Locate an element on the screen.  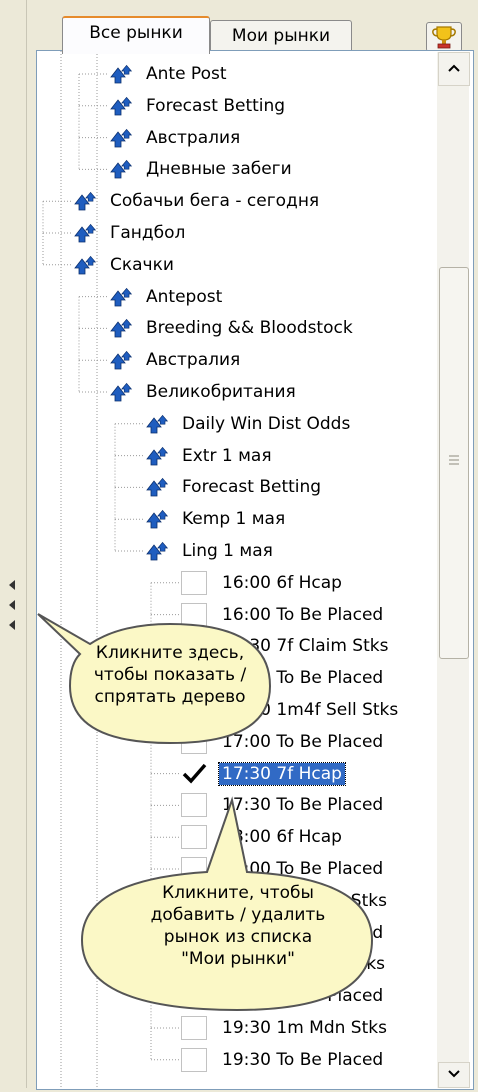
scroll-down-button is located at coordinates (454, 1075).